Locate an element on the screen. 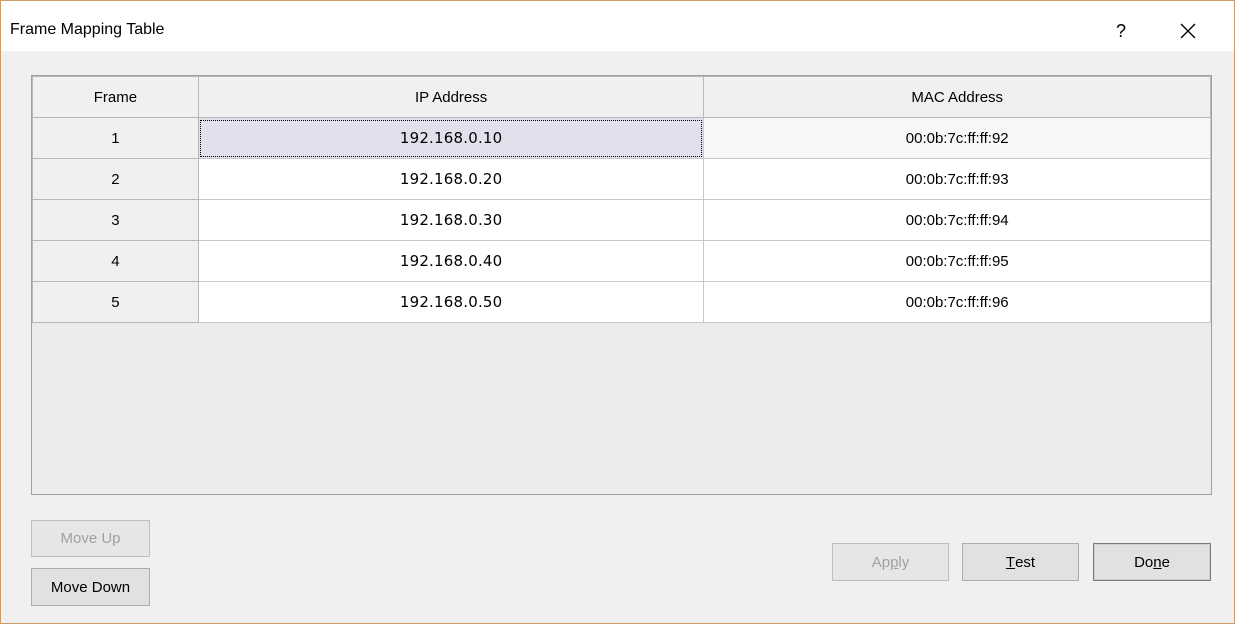 Image resolution: width=1235 pixels, height=624 pixels. close-icon is located at coordinates (1188, 31).